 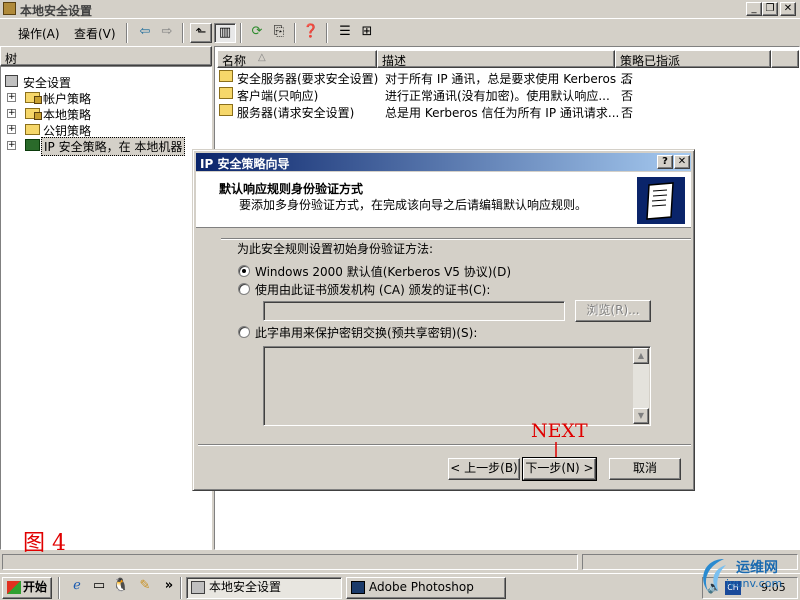 What do you see at coordinates (444, 445) in the screenshot?
I see `footer-divider` at bounding box center [444, 445].